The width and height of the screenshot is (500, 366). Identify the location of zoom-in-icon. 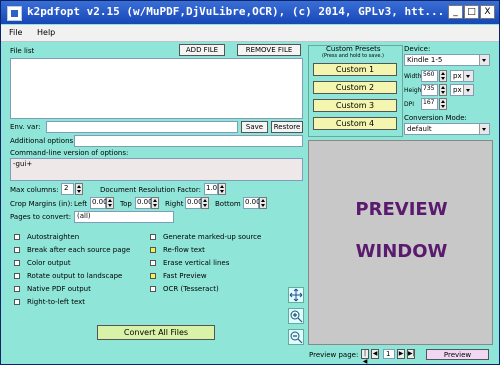
(296, 316).